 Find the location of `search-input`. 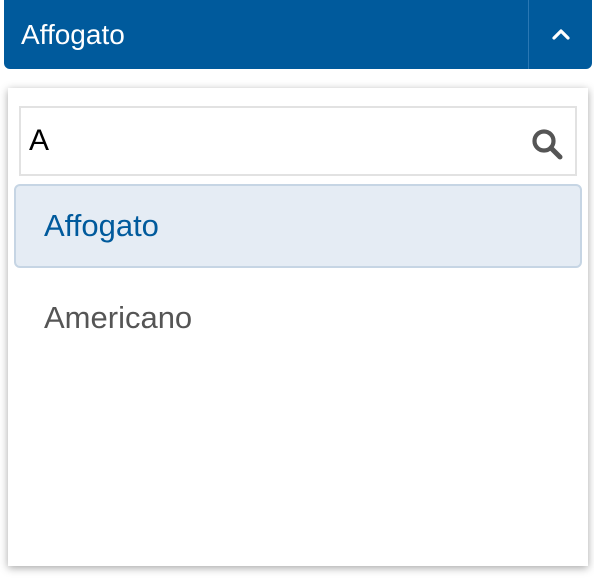

search-input is located at coordinates (274, 141).